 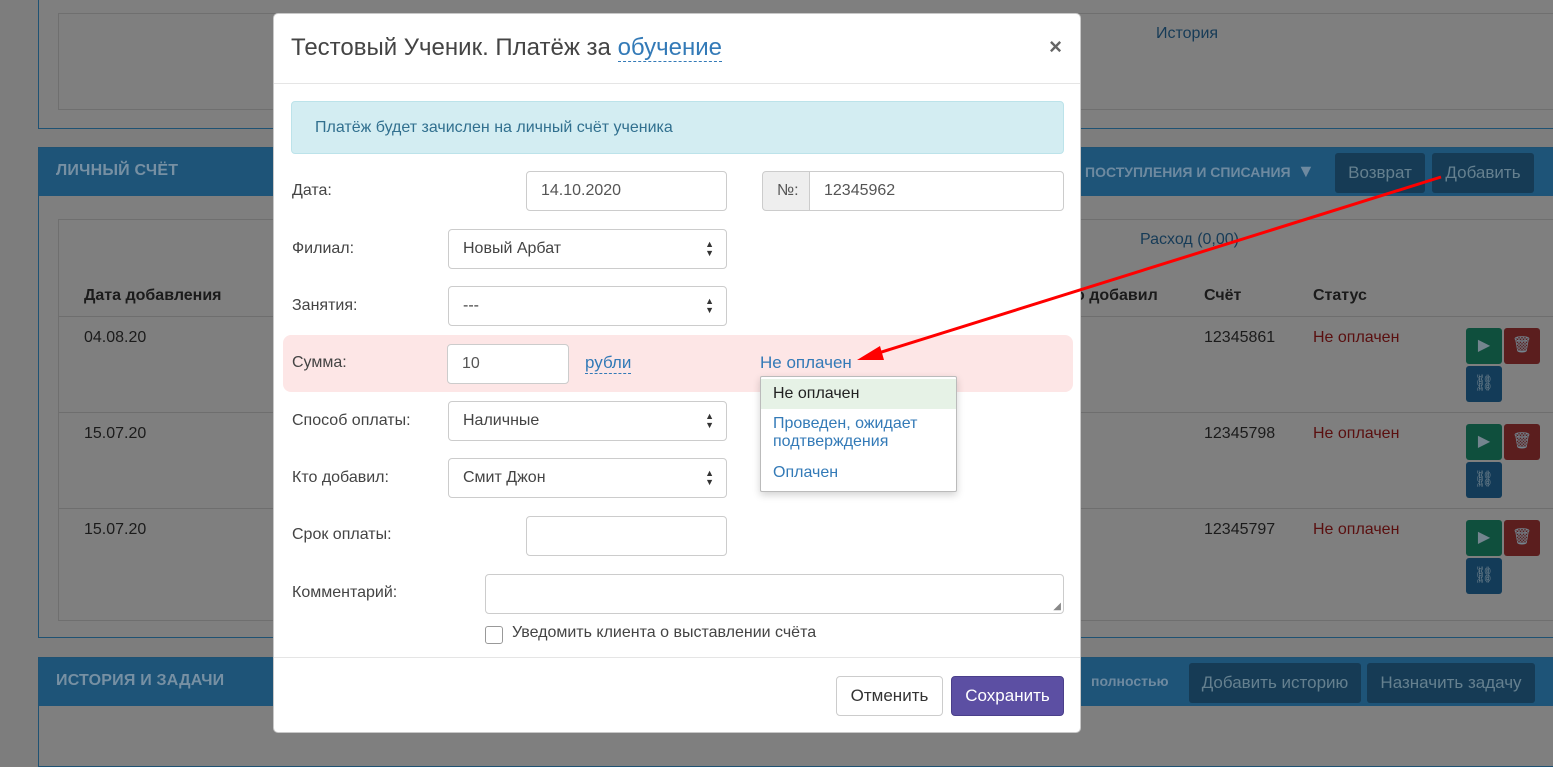 What do you see at coordinates (608, 363) in the screenshot?
I see `currency-link: рубли` at bounding box center [608, 363].